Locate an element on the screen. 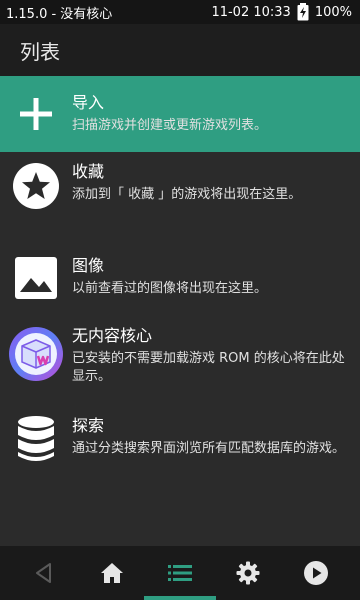 The image size is (360, 600). database-icon is located at coordinates (36, 438).